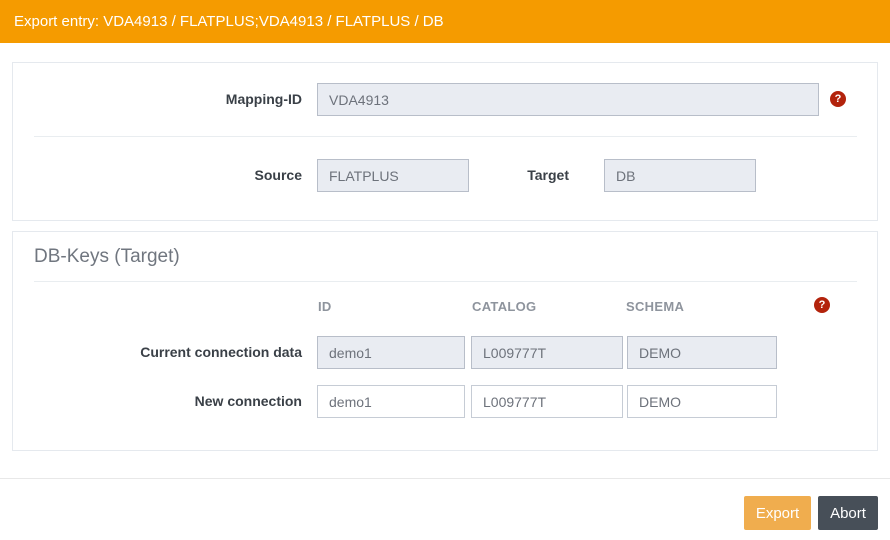 This screenshot has width=890, height=540. Describe the element at coordinates (548, 175) in the screenshot. I see `target-label: Target` at that location.